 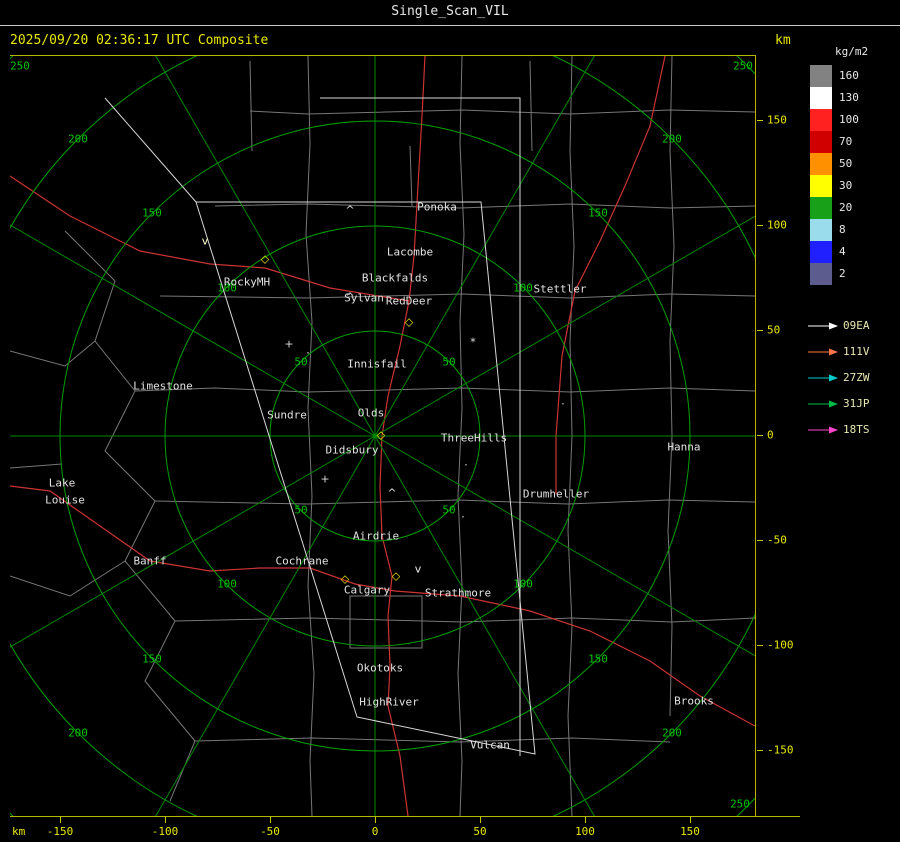 I want to click on legend-value: 50, so click(x=846, y=163).